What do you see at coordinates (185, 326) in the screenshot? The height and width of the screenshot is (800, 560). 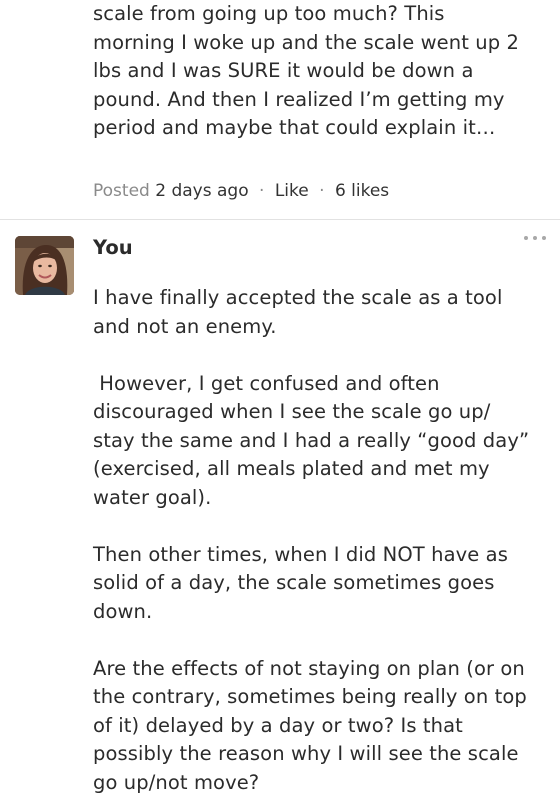 I see `comment-line: and not an enemy.` at bounding box center [185, 326].